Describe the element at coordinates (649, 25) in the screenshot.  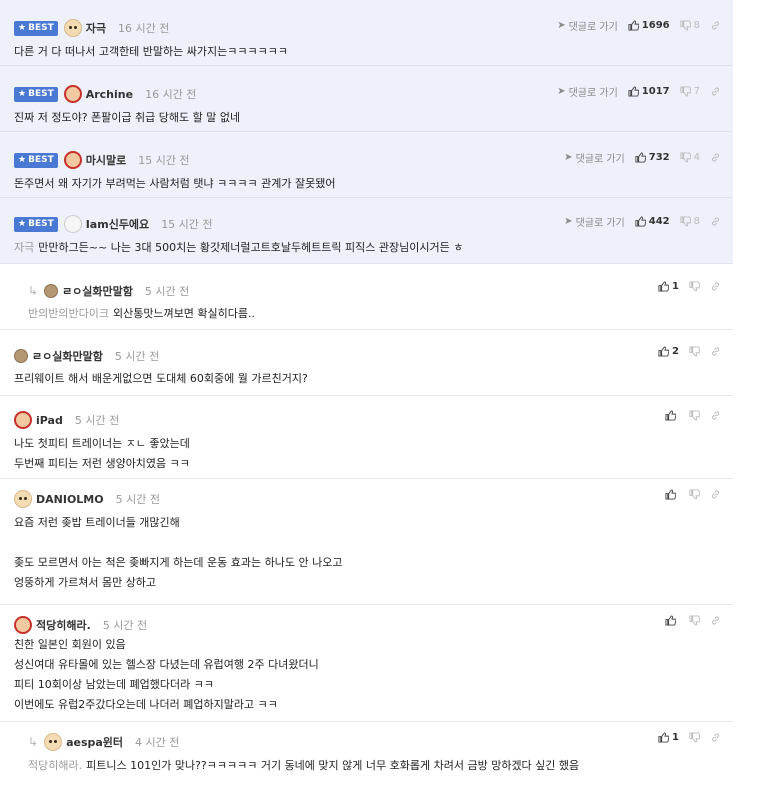
I see `like-button: 1696` at that location.